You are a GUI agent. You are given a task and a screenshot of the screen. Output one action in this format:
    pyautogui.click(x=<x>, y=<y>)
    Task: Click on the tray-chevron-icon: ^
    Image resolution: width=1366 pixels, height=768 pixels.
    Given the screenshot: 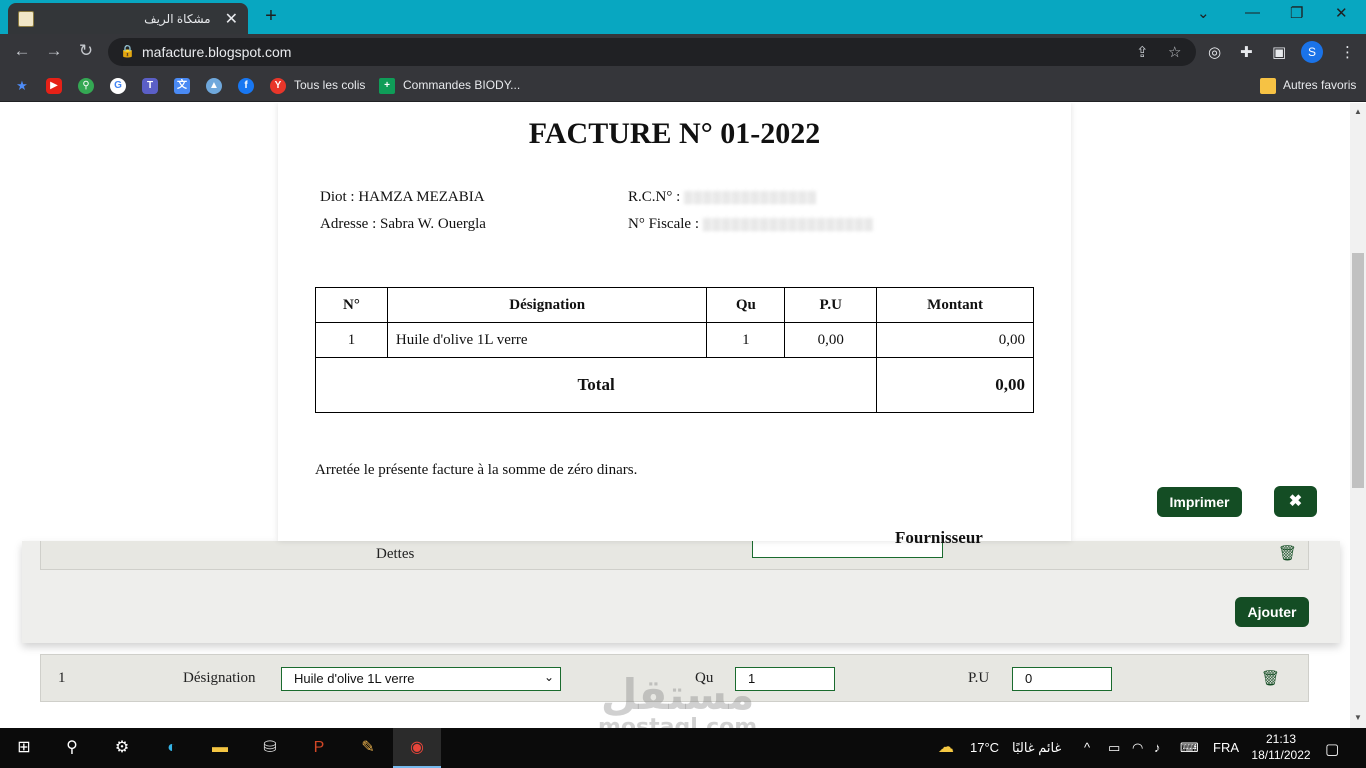 What is the action you would take?
    pyautogui.click(x=1087, y=747)
    